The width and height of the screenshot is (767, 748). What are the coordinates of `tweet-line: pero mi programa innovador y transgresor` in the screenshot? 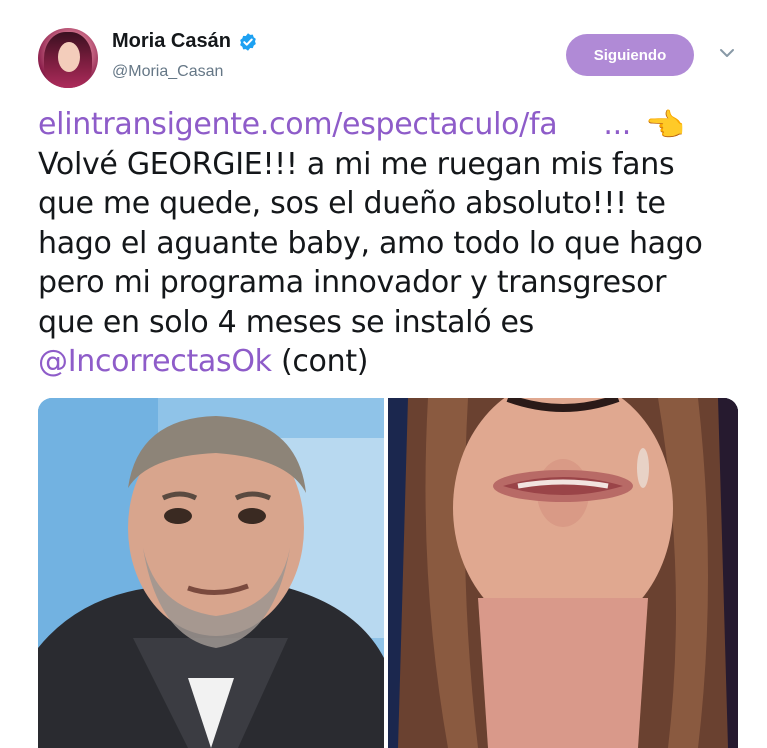 It's located at (352, 282).